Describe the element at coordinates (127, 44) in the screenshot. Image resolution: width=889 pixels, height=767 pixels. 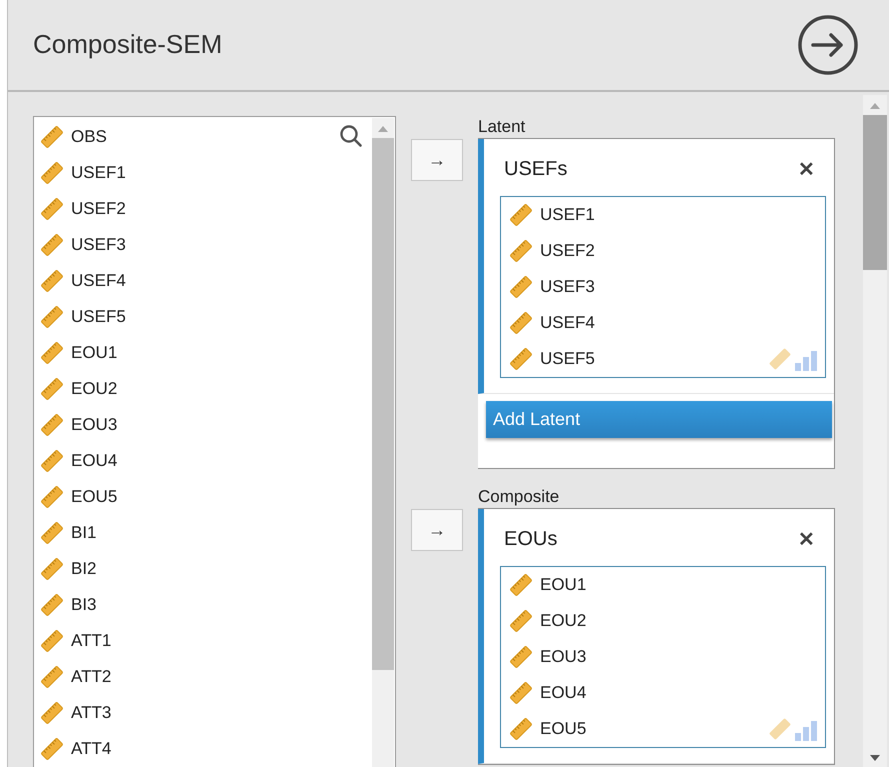
I see `panel-title: Composite-SEM` at that location.